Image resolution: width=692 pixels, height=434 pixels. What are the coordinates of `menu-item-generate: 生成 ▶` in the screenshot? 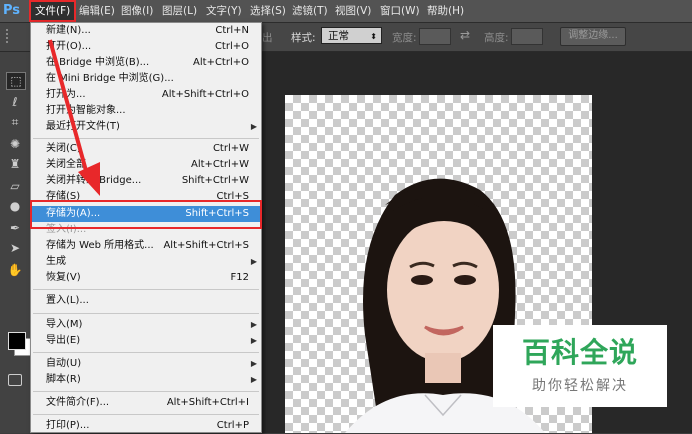 It's located at (146, 262).